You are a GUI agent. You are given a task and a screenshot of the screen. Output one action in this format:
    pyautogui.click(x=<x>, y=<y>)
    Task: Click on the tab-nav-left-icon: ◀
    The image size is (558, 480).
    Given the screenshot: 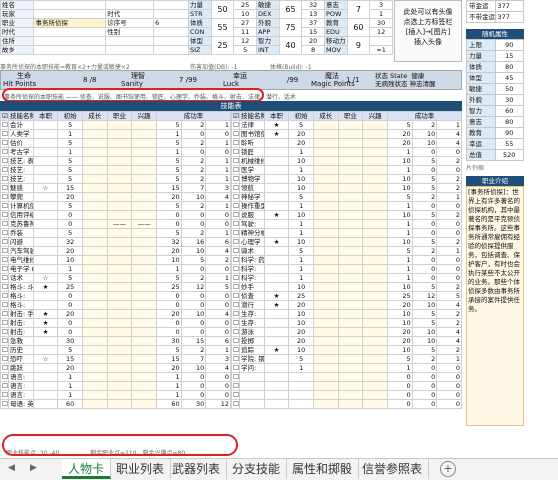 What is the action you would take?
    pyautogui.click(x=11, y=468)
    